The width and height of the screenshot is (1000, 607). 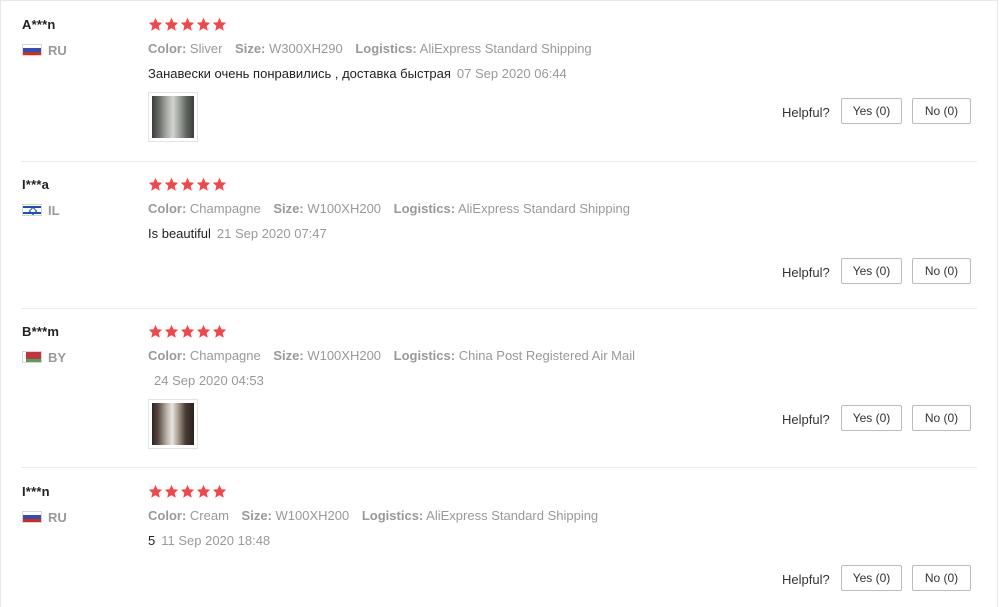 What do you see at coordinates (271, 233) in the screenshot?
I see `review-date: 21 Sep 2020 07:47` at bounding box center [271, 233].